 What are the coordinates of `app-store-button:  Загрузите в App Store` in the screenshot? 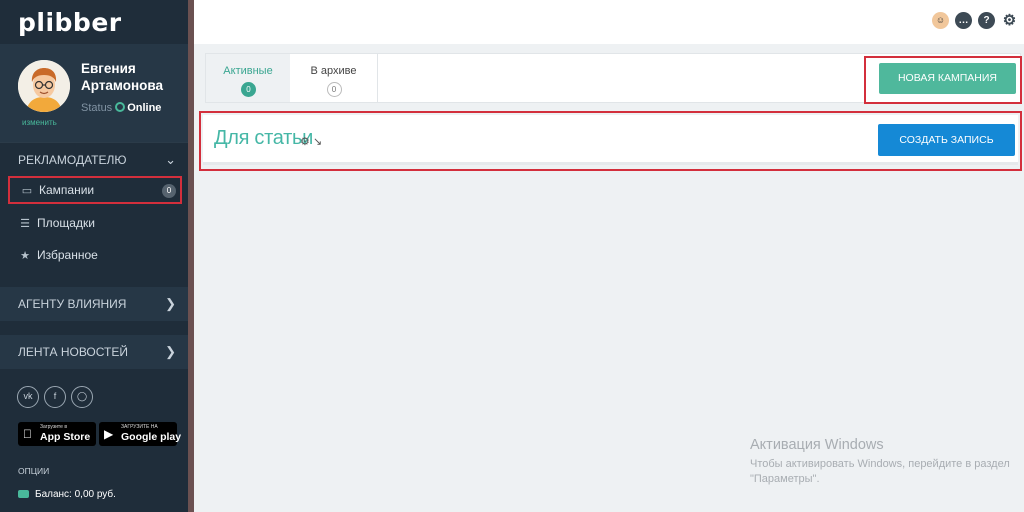 It's located at (57, 434).